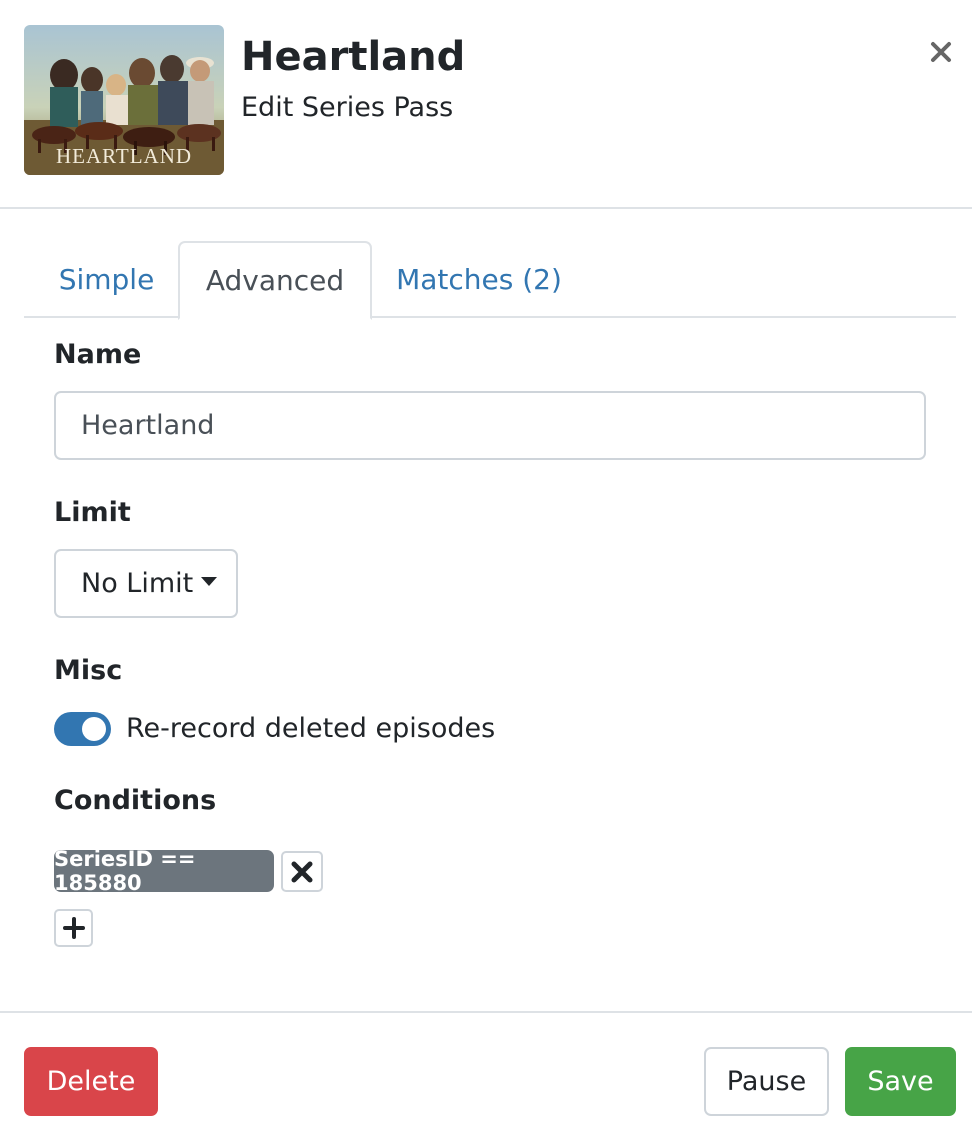  Describe the element at coordinates (353, 57) in the screenshot. I see `modal-title: Heartland` at that location.